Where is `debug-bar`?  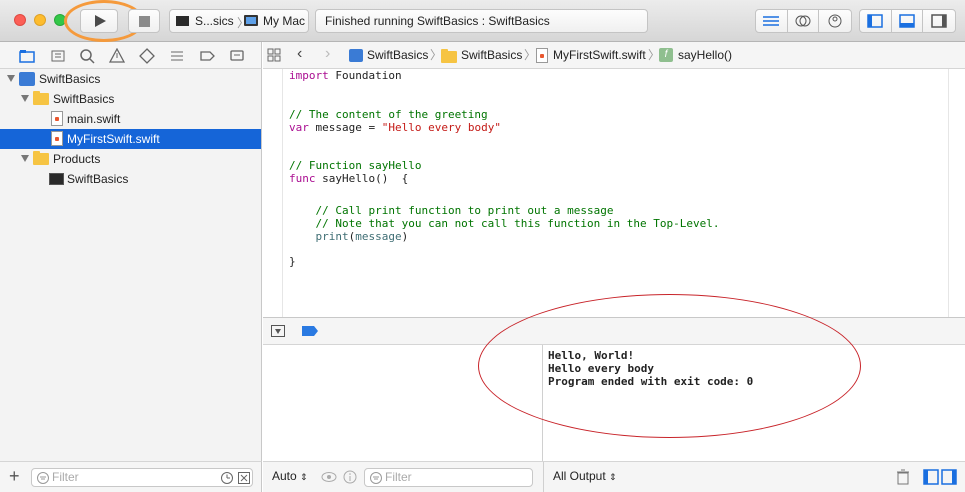 debug-bar is located at coordinates (614, 331).